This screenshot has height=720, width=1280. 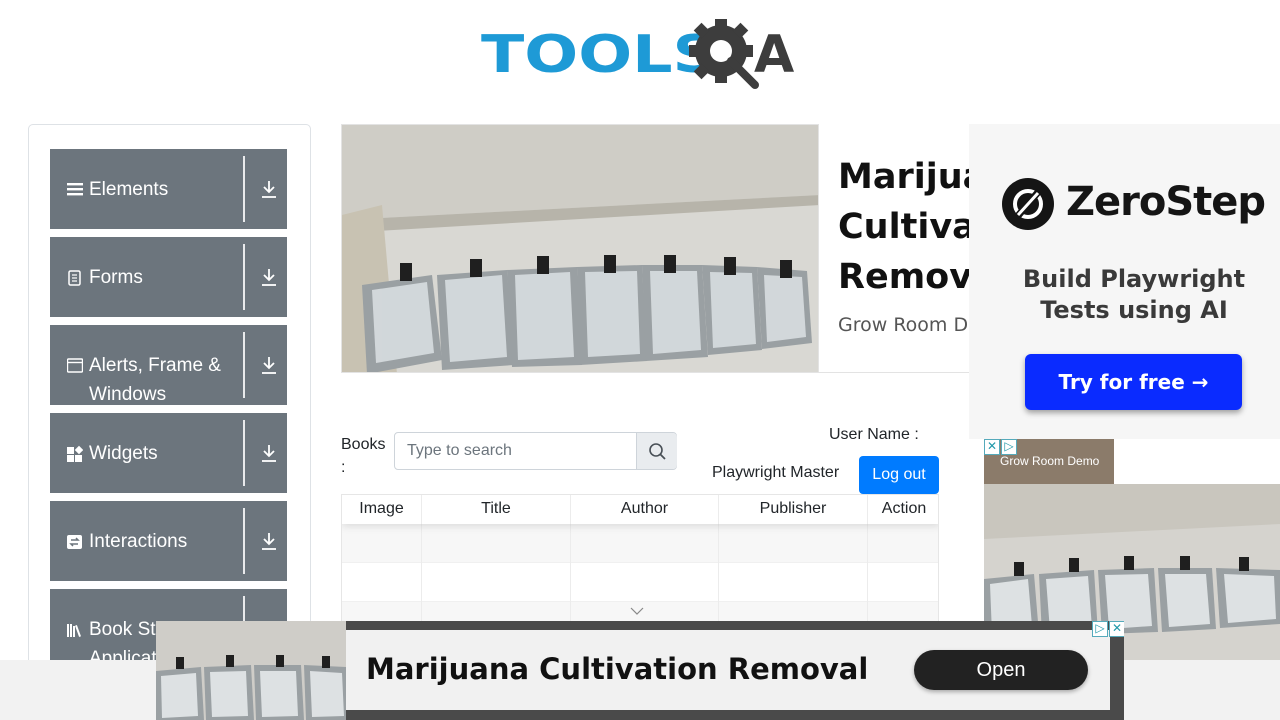 I want to click on books-icon, so click(x=74, y=630).